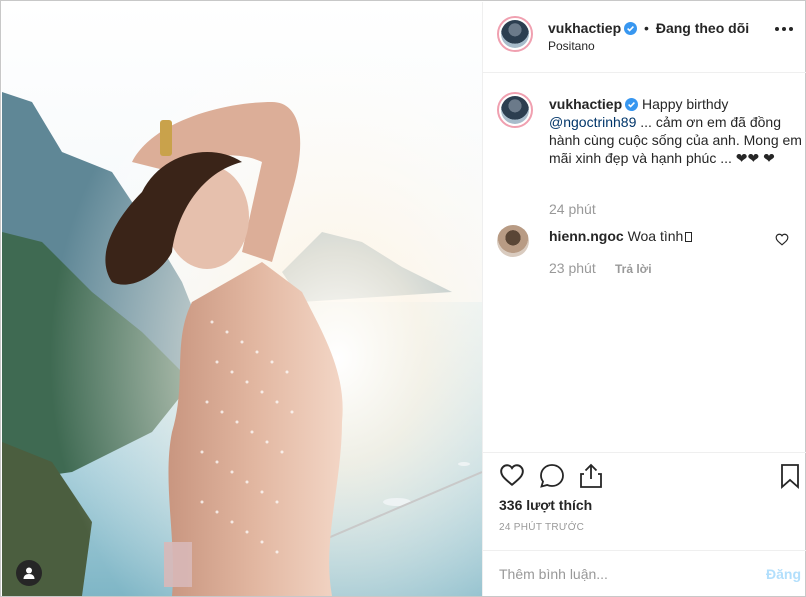 The height and width of the screenshot is (597, 806). I want to click on commenter-avatar, so click(513, 241).